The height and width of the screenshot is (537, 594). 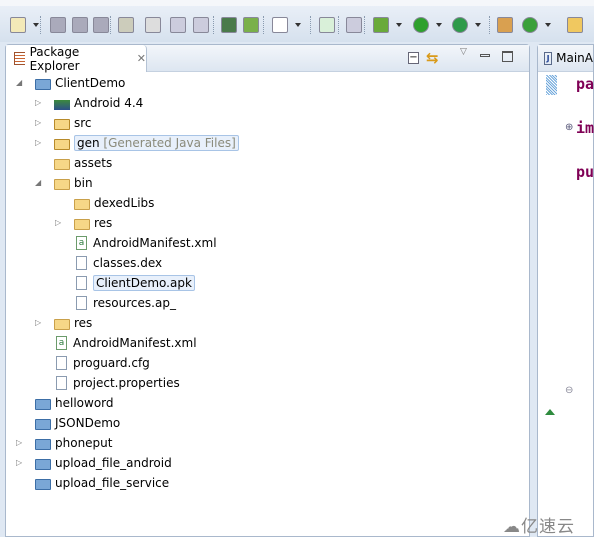 I want to click on open-folder-icon, so click(x=575, y=25).